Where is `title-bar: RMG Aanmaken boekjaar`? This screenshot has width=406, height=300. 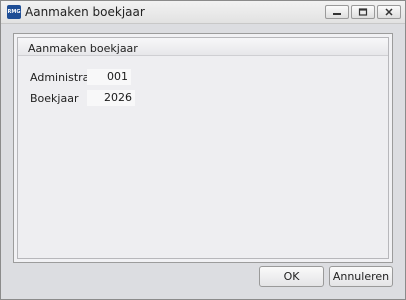
title-bar: RMG Aanmaken boekjaar is located at coordinates (203, 12).